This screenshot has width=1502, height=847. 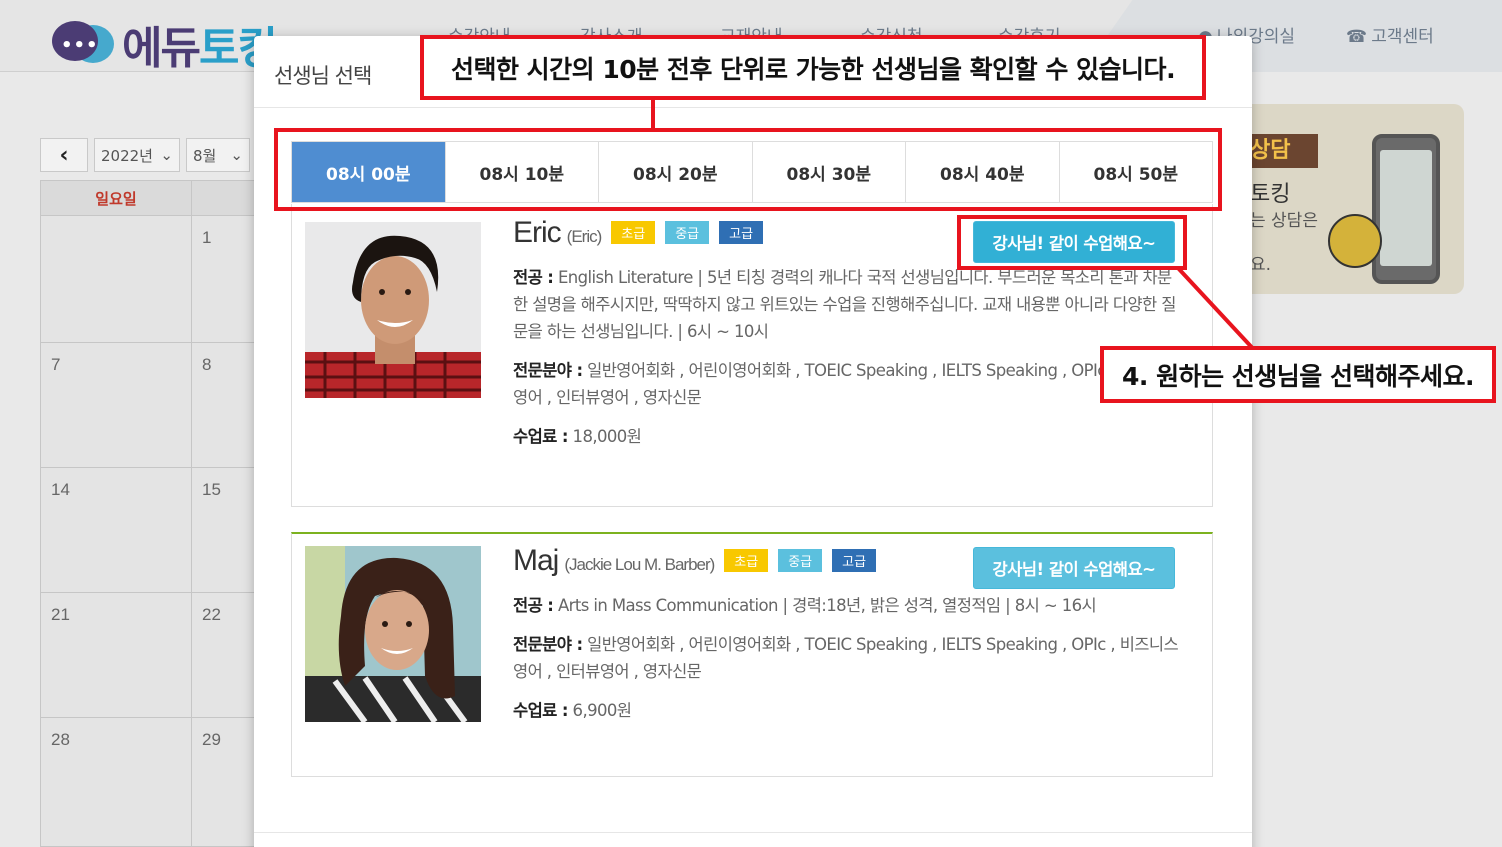 I want to click on annotation-tabs-highlight, so click(x=748, y=169).